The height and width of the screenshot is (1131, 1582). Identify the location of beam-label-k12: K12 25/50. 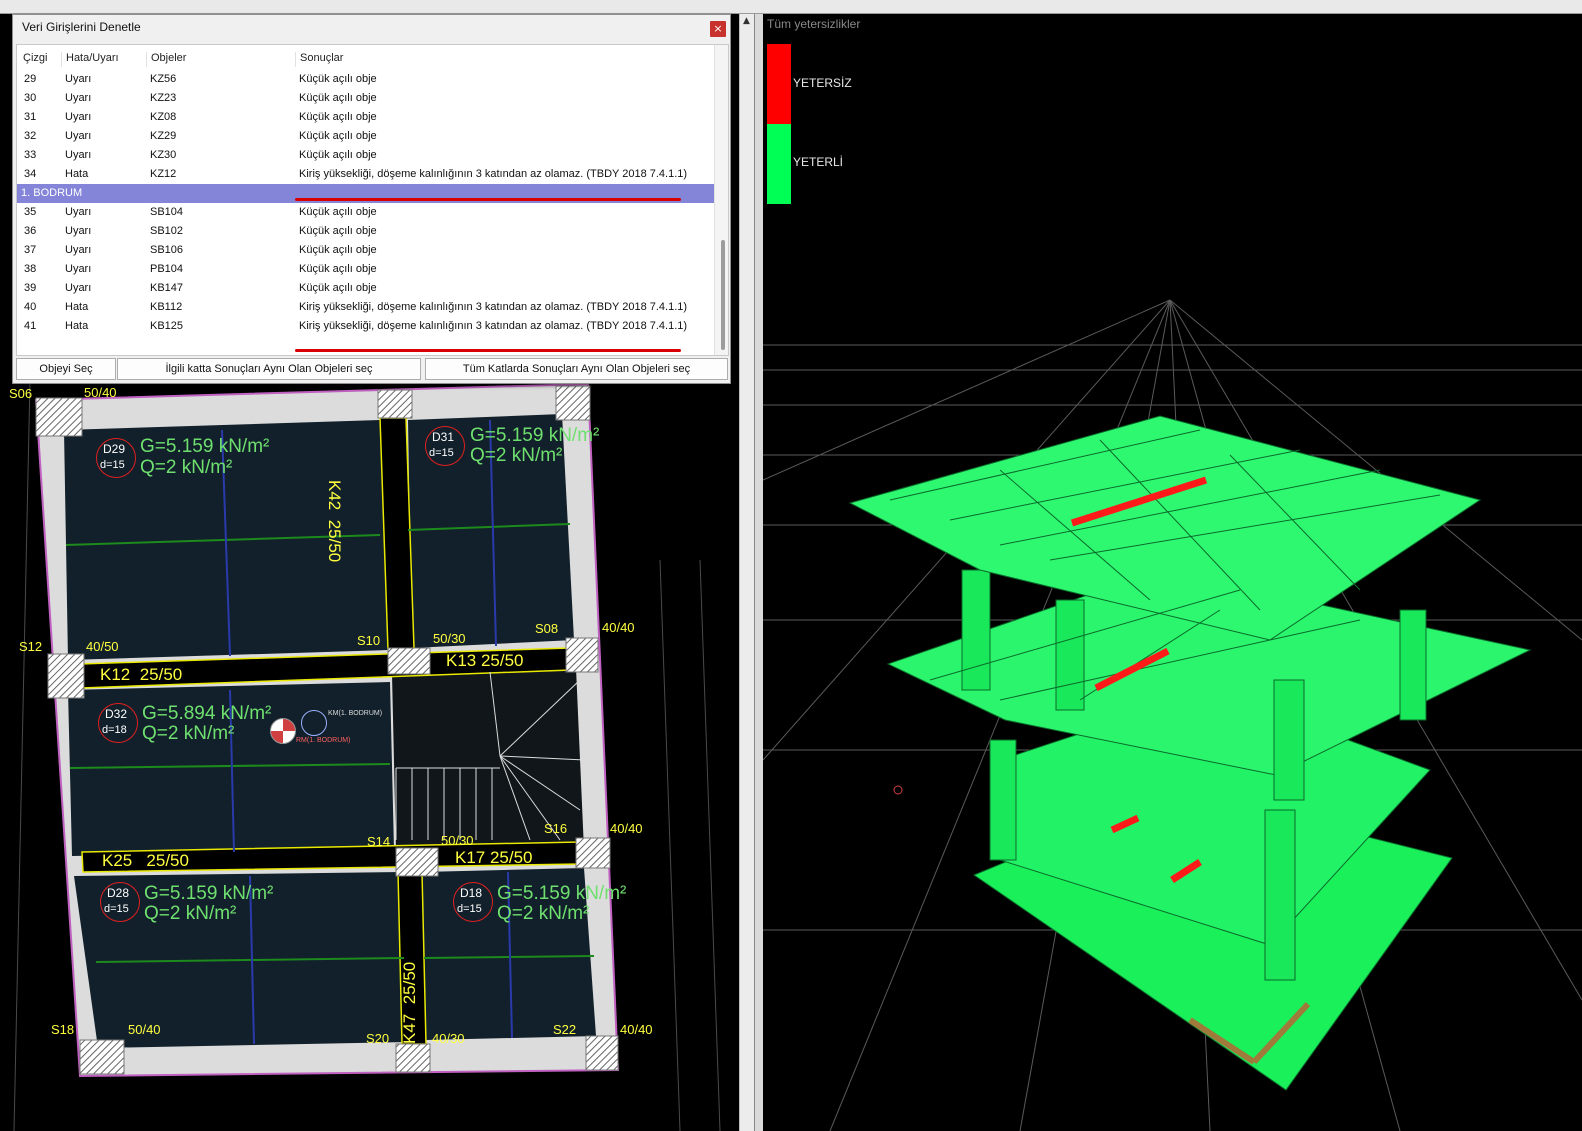
(141, 675).